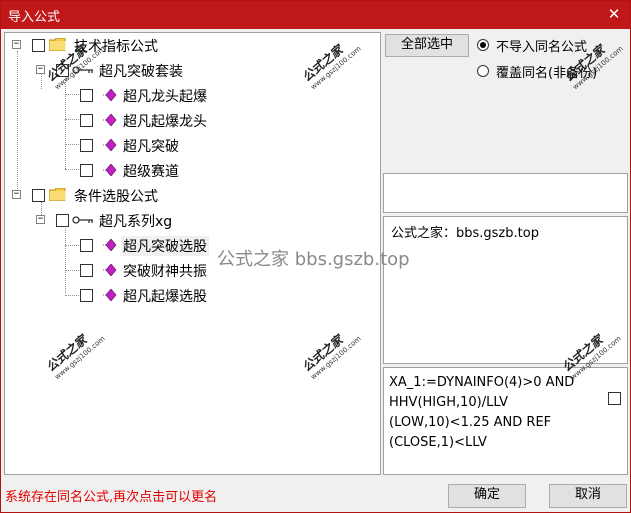  I want to click on close-icon: ✕, so click(614, 14).